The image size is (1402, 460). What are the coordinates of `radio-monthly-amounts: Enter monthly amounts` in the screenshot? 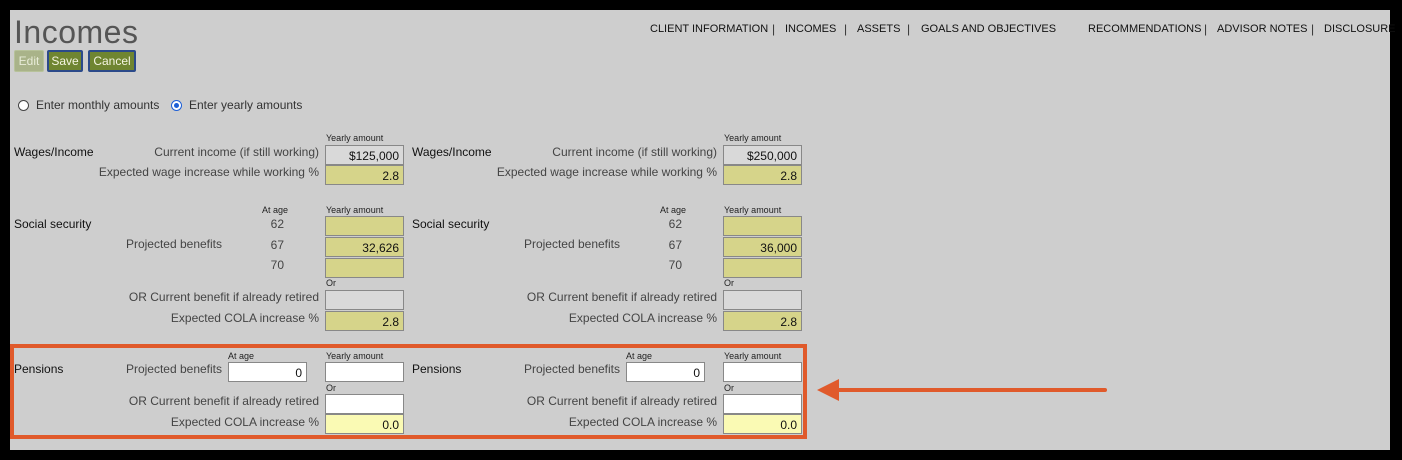 It's located at (88, 105).